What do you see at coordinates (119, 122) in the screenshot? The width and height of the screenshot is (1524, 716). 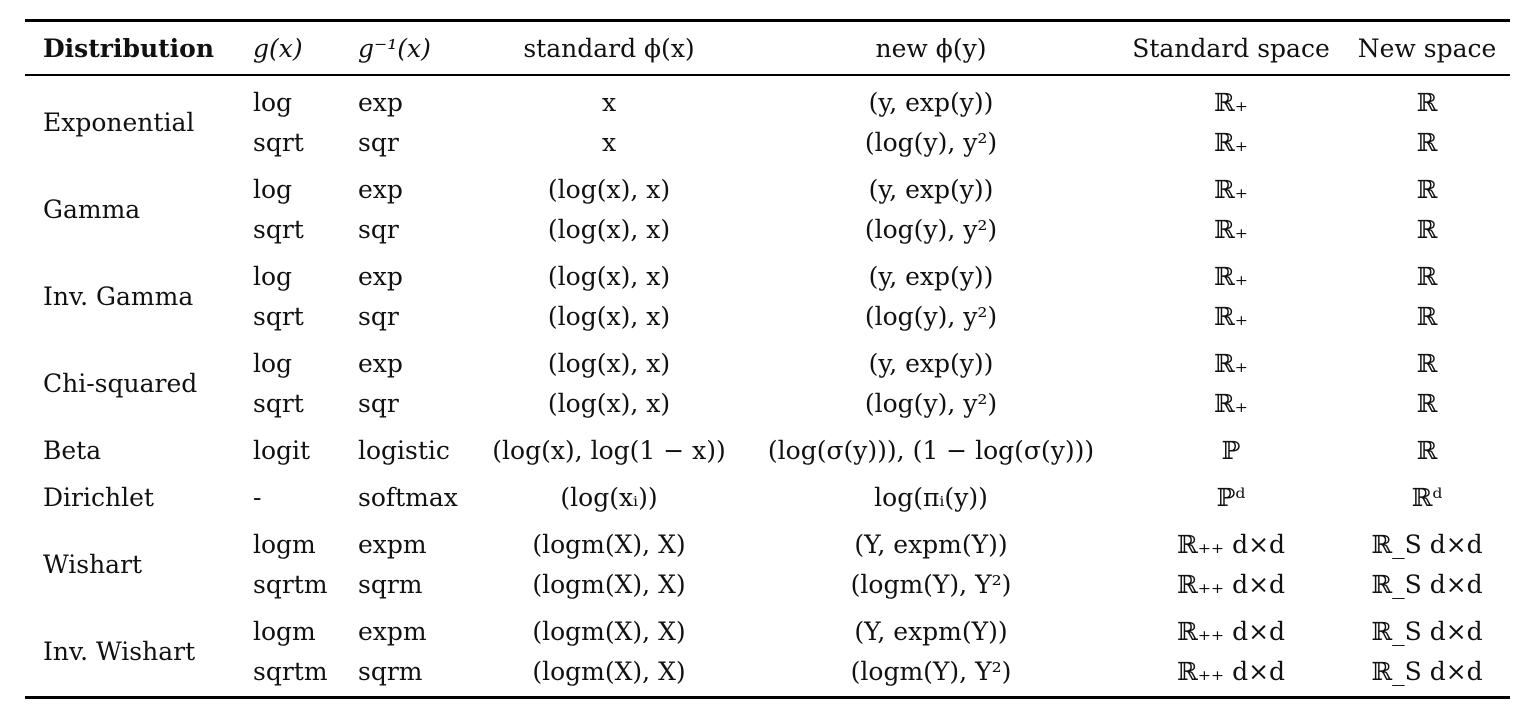 I see `distribution-name: Exponential` at bounding box center [119, 122].